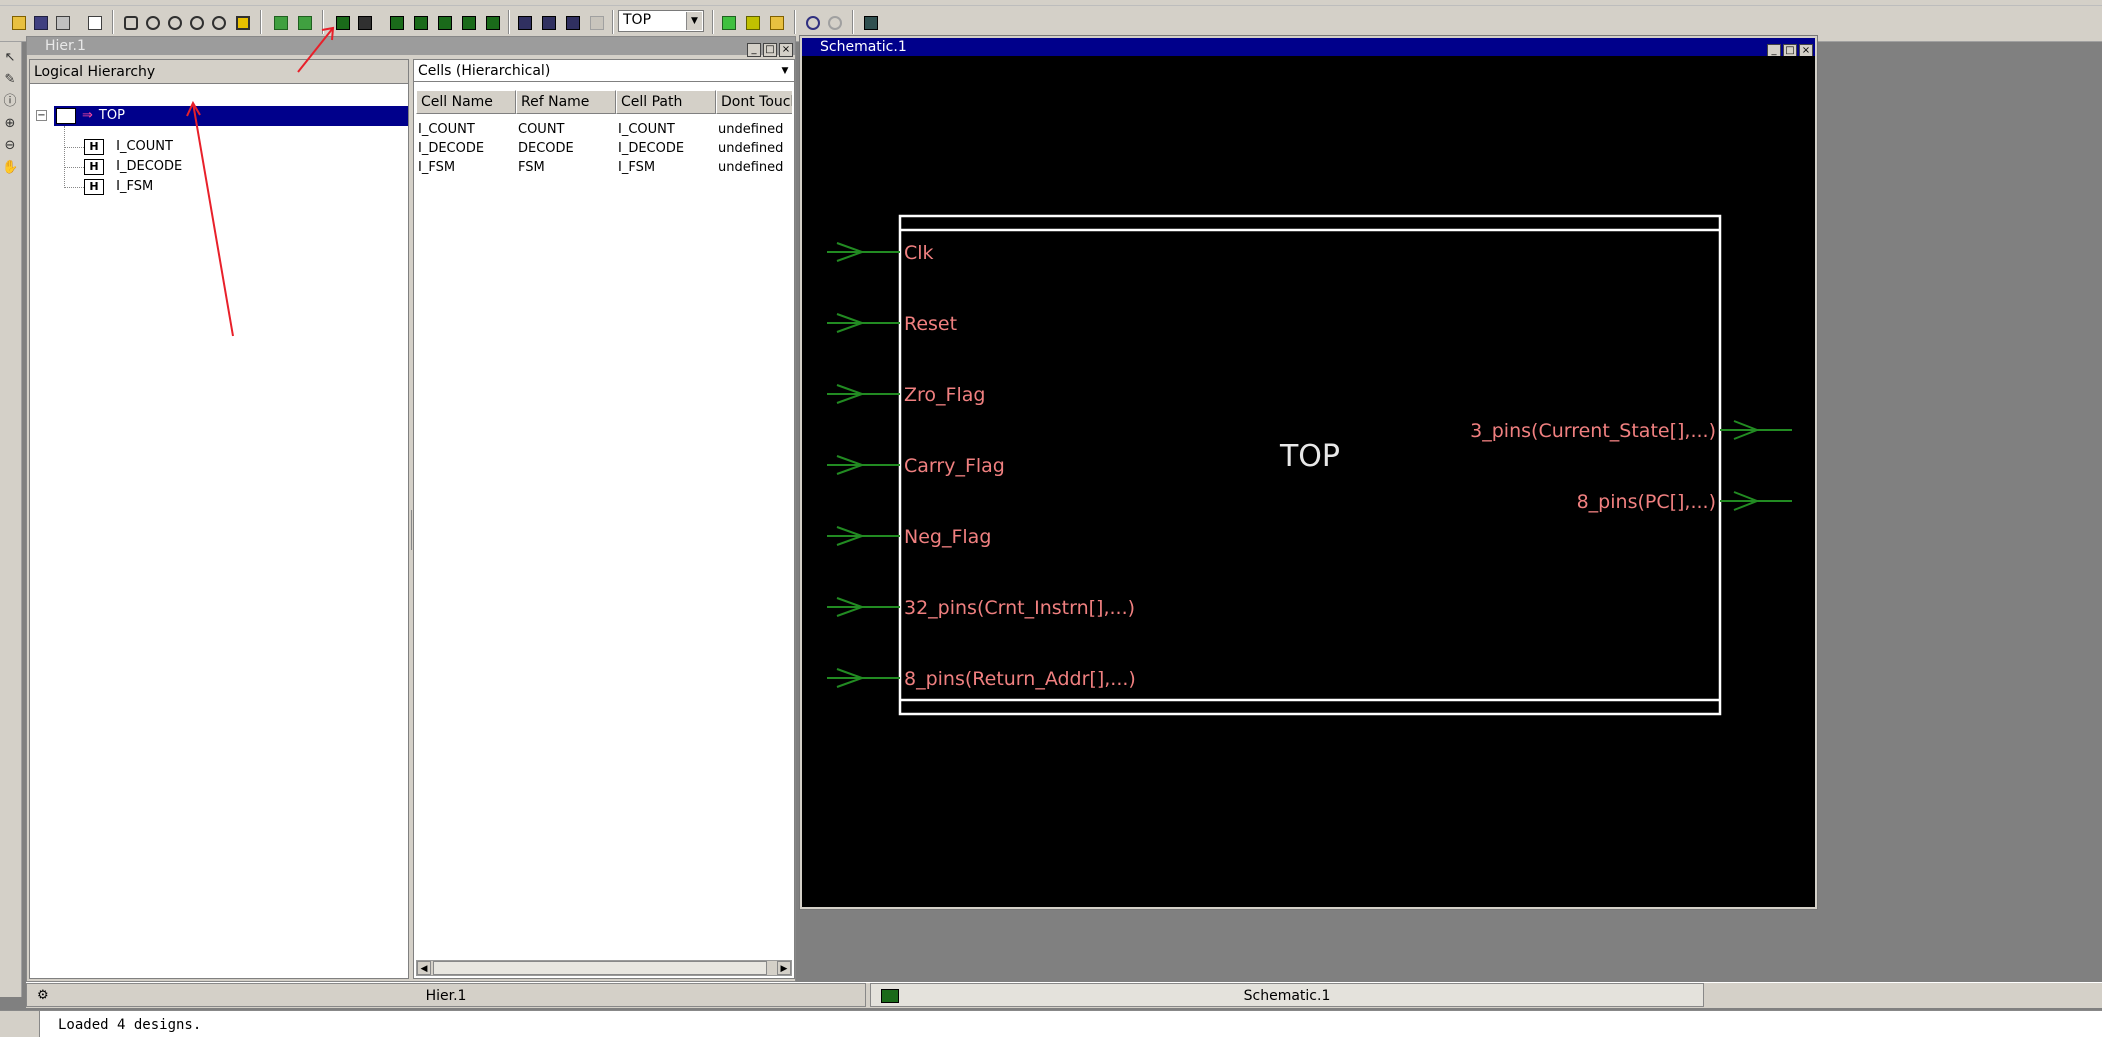 The width and height of the screenshot is (2102, 1037). What do you see at coordinates (834, 22) in the screenshot?
I see `zoom-disabled-icon` at bounding box center [834, 22].